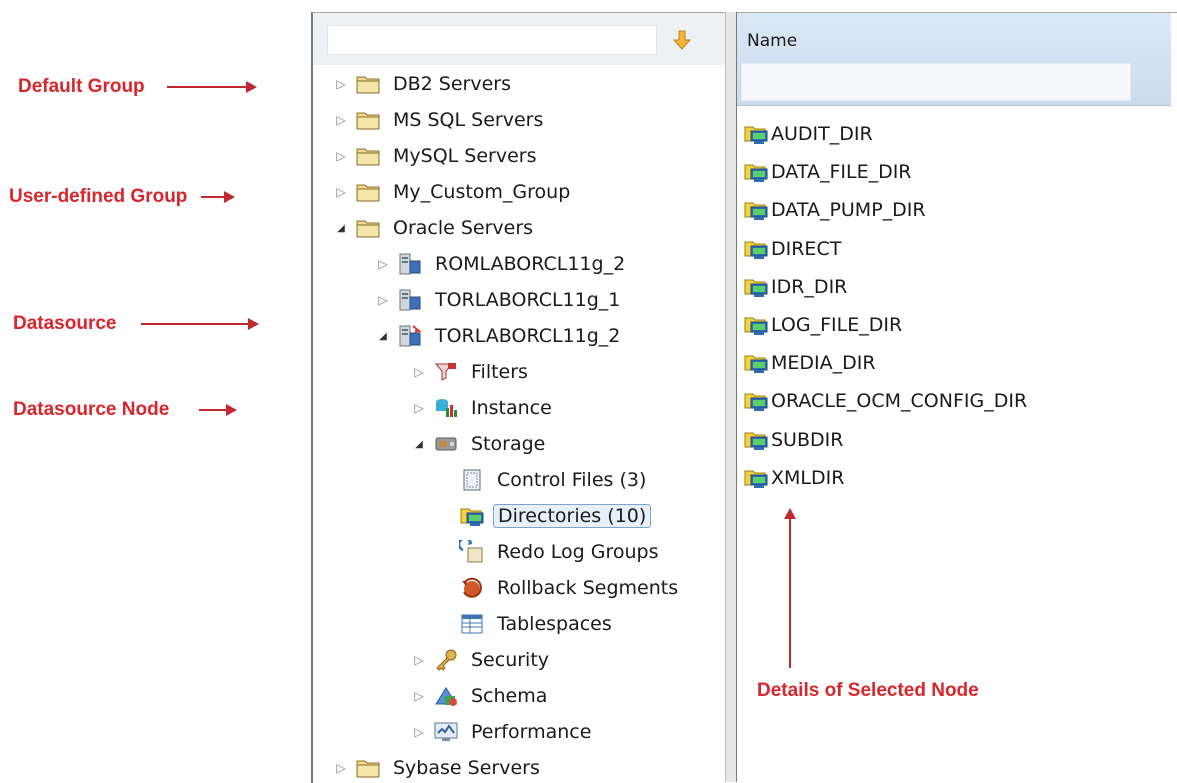  Describe the element at coordinates (806, 248) in the screenshot. I see `directory-name: DIRECT` at that location.